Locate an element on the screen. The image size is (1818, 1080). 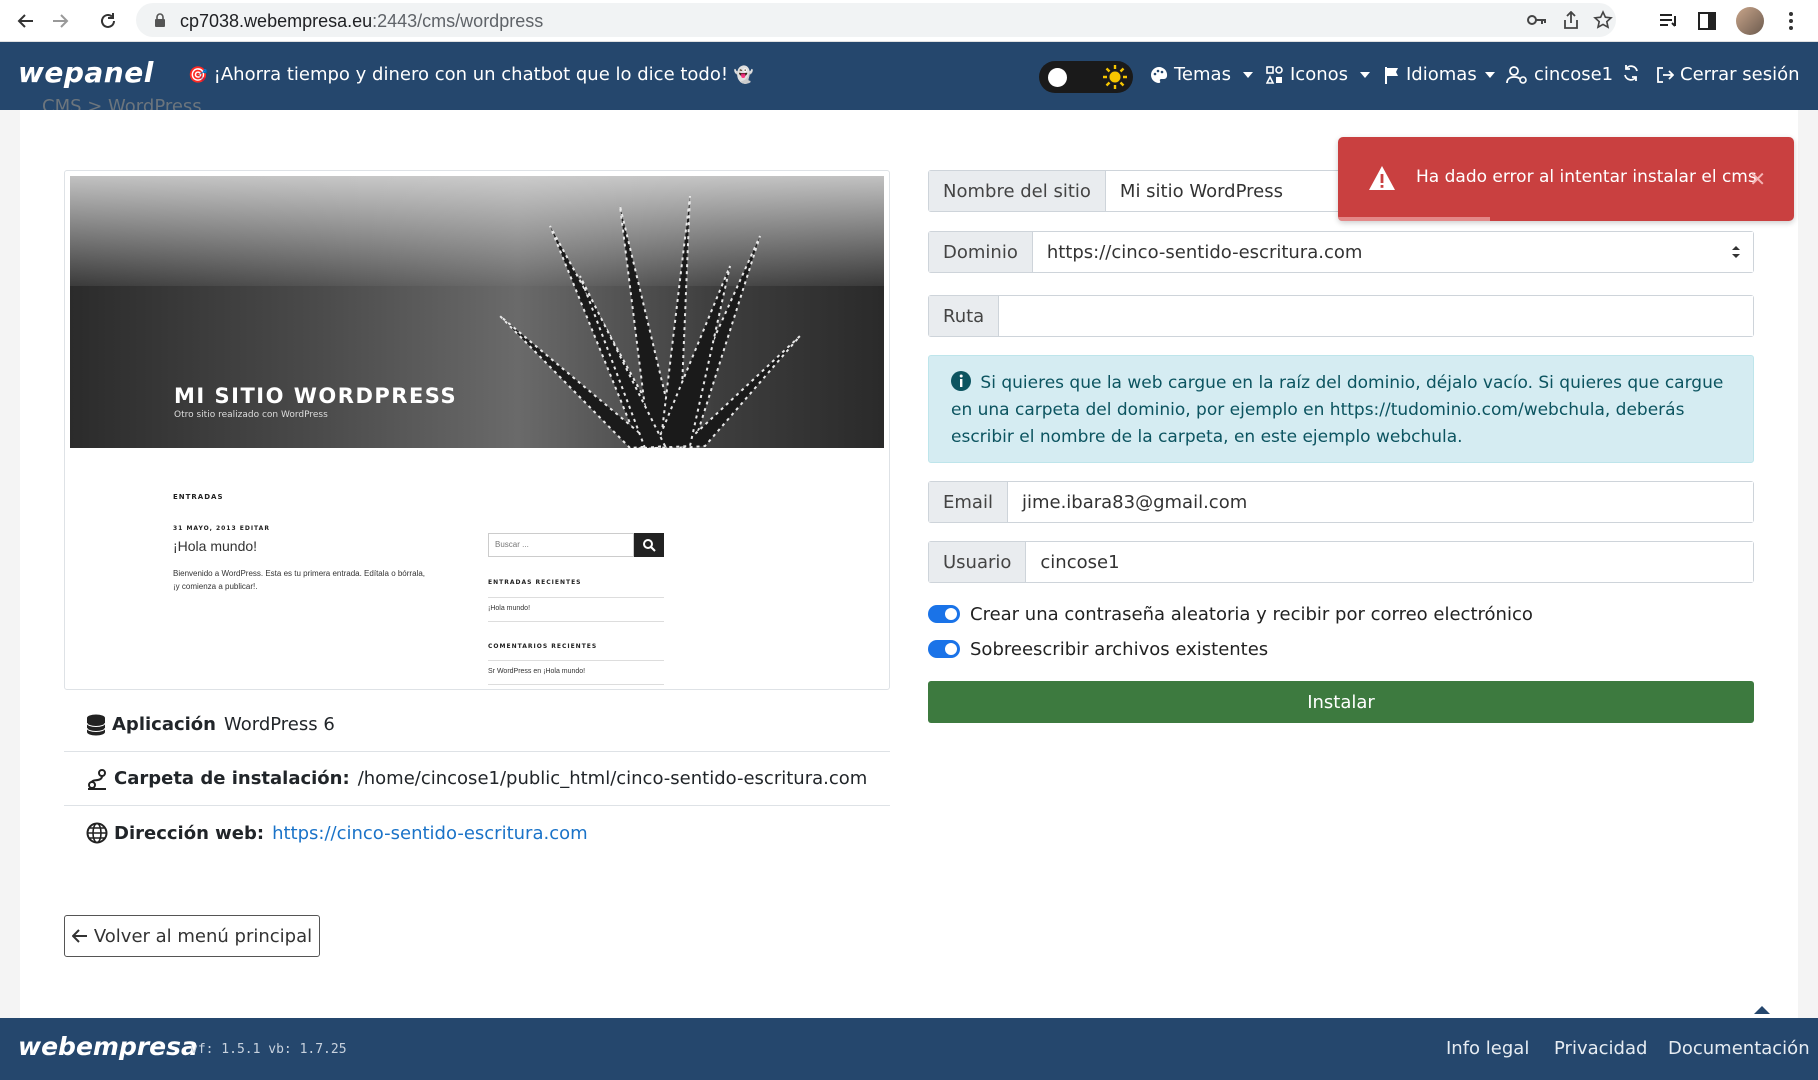
icons-menu: Iconos is located at coordinates (1318, 74).